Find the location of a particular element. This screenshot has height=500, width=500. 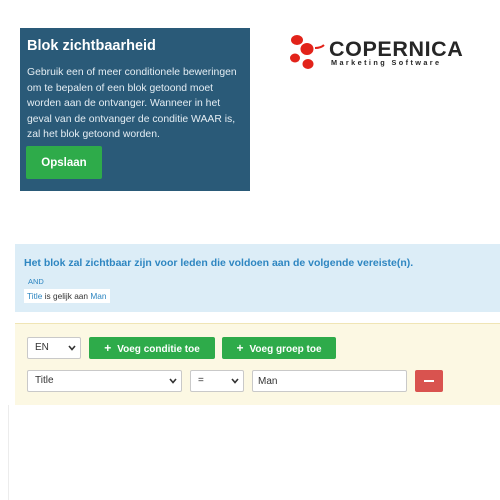

logo-mark-icon is located at coordinates (307, 52).